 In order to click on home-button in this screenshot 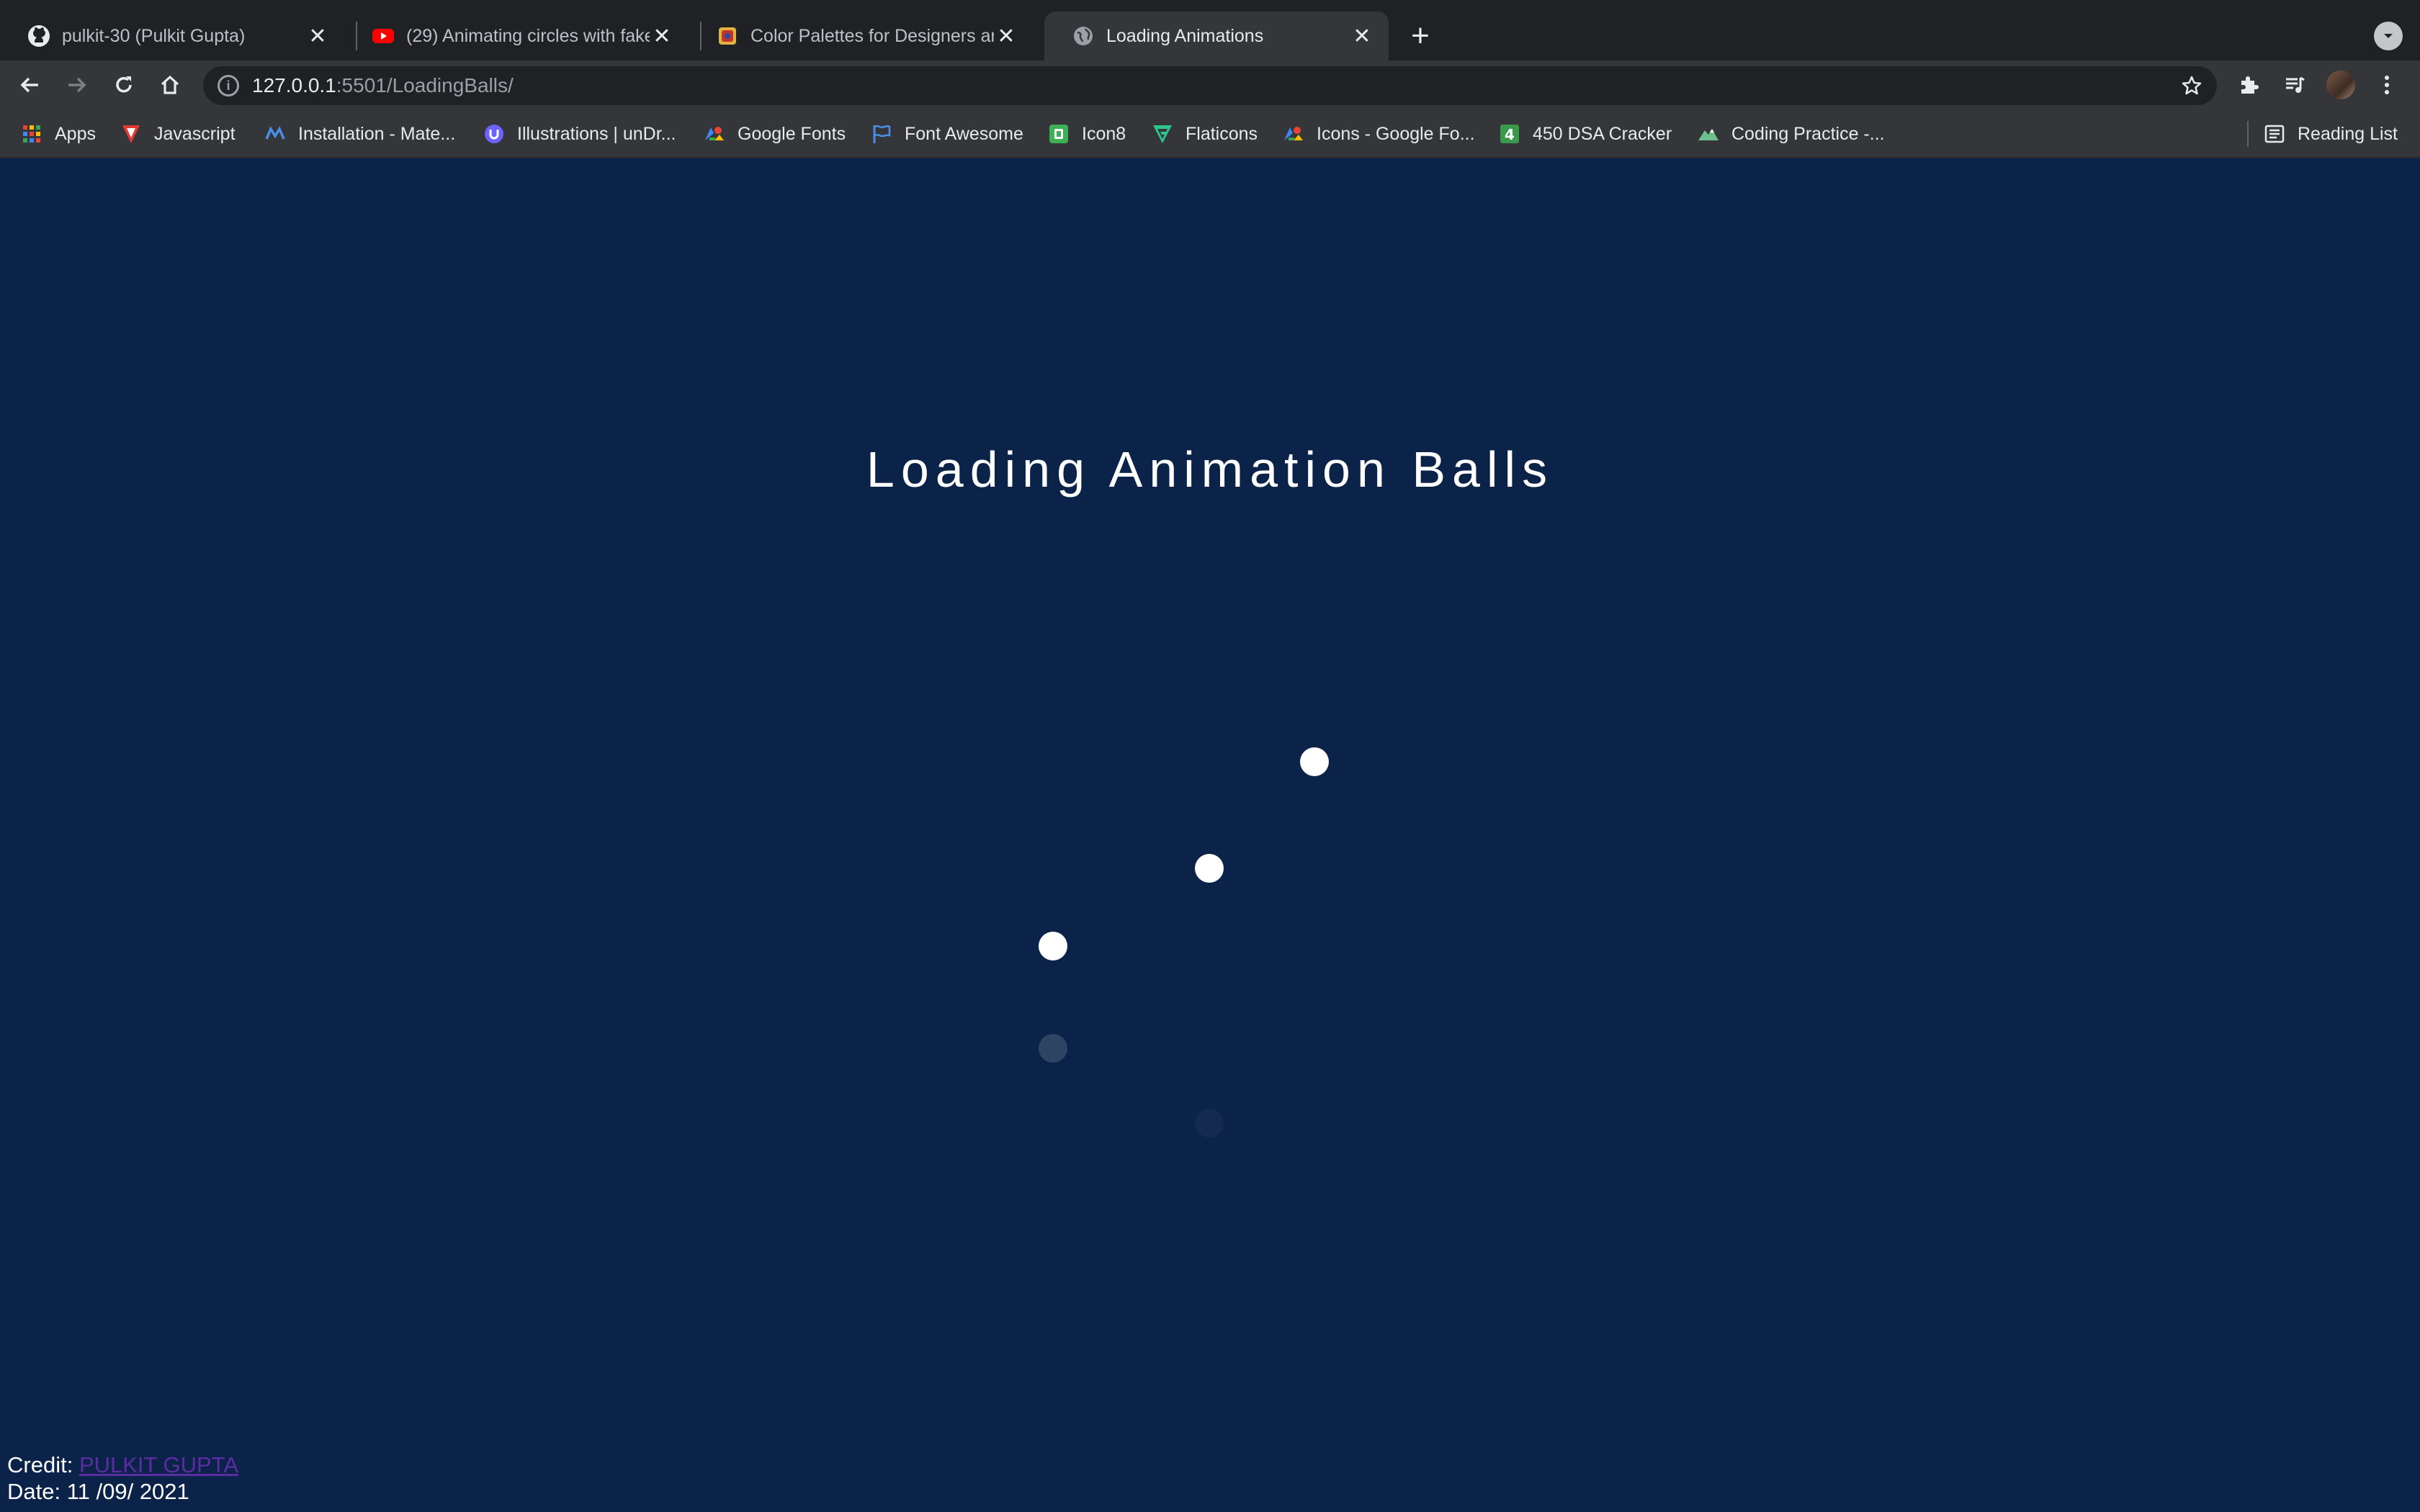, I will do `click(170, 85)`.